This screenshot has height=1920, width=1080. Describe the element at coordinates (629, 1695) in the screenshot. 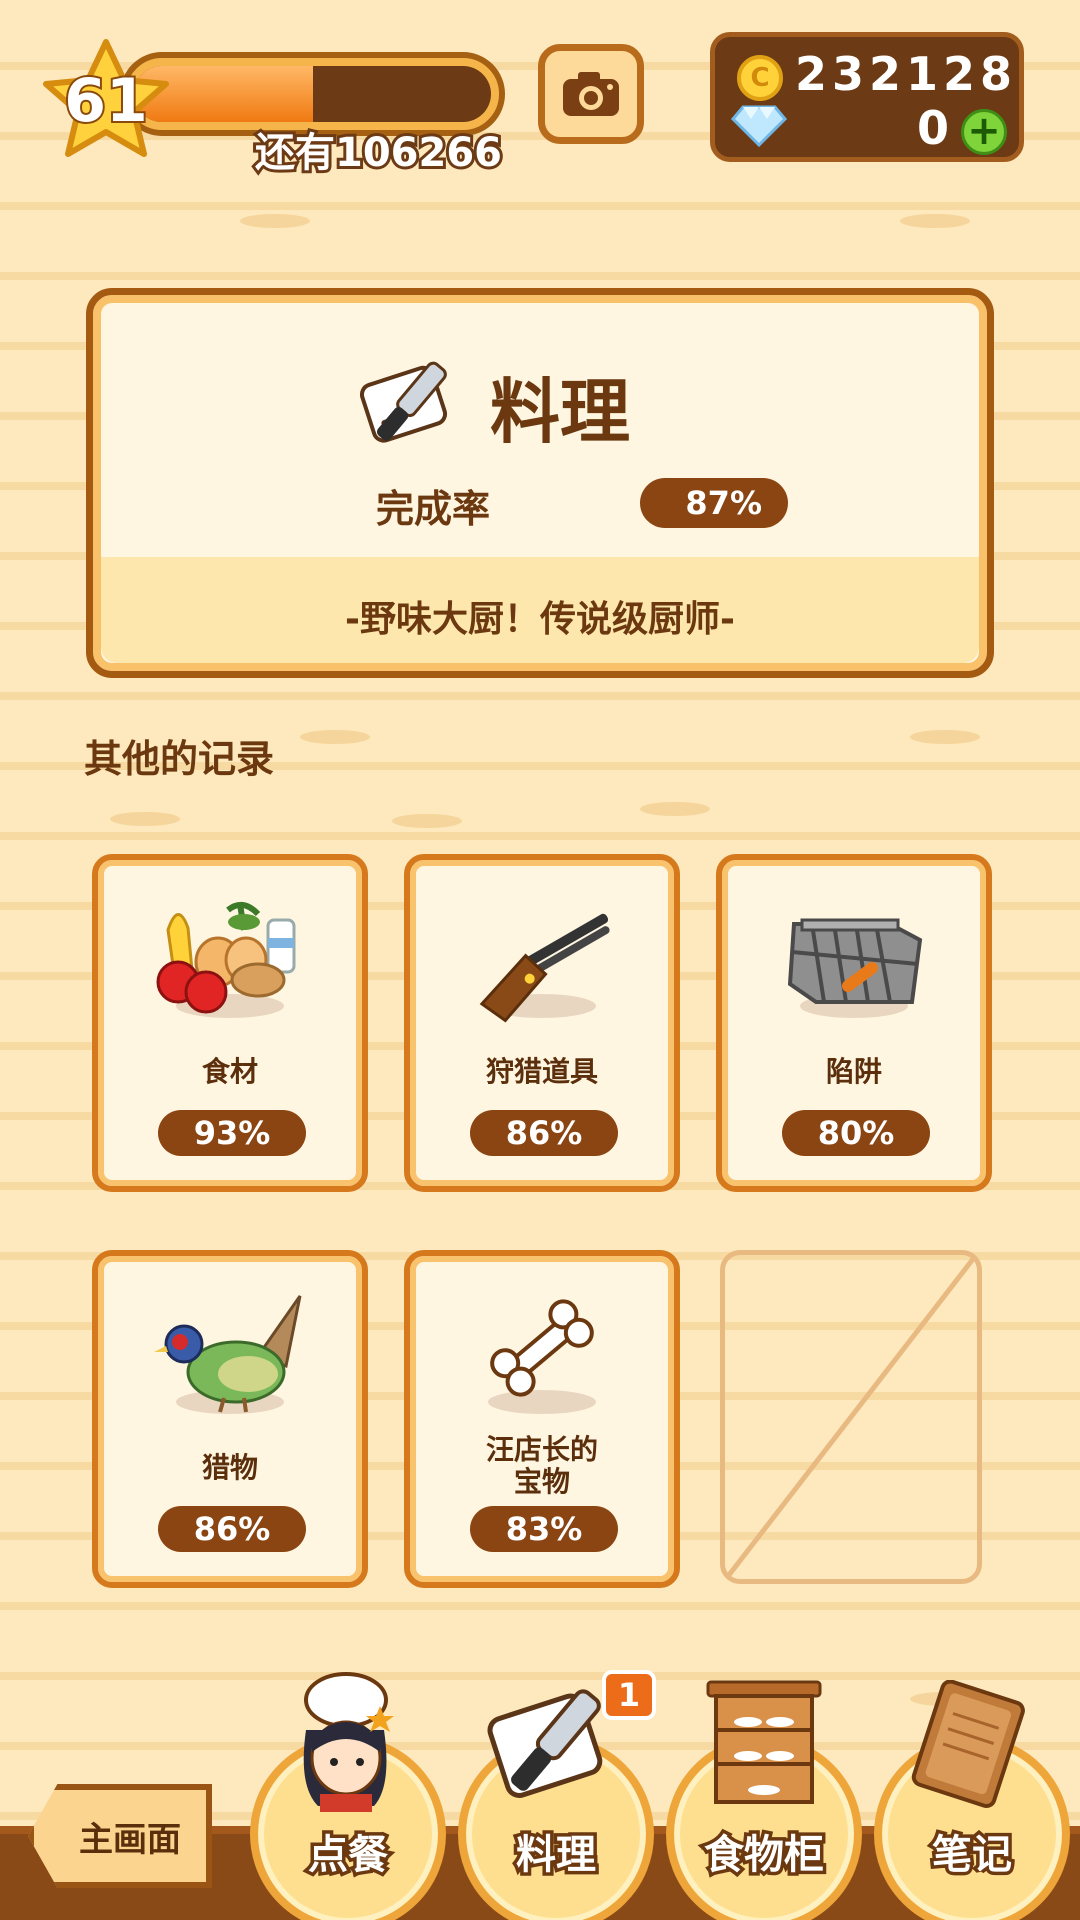

I see `cook-notification-badge: 1` at that location.